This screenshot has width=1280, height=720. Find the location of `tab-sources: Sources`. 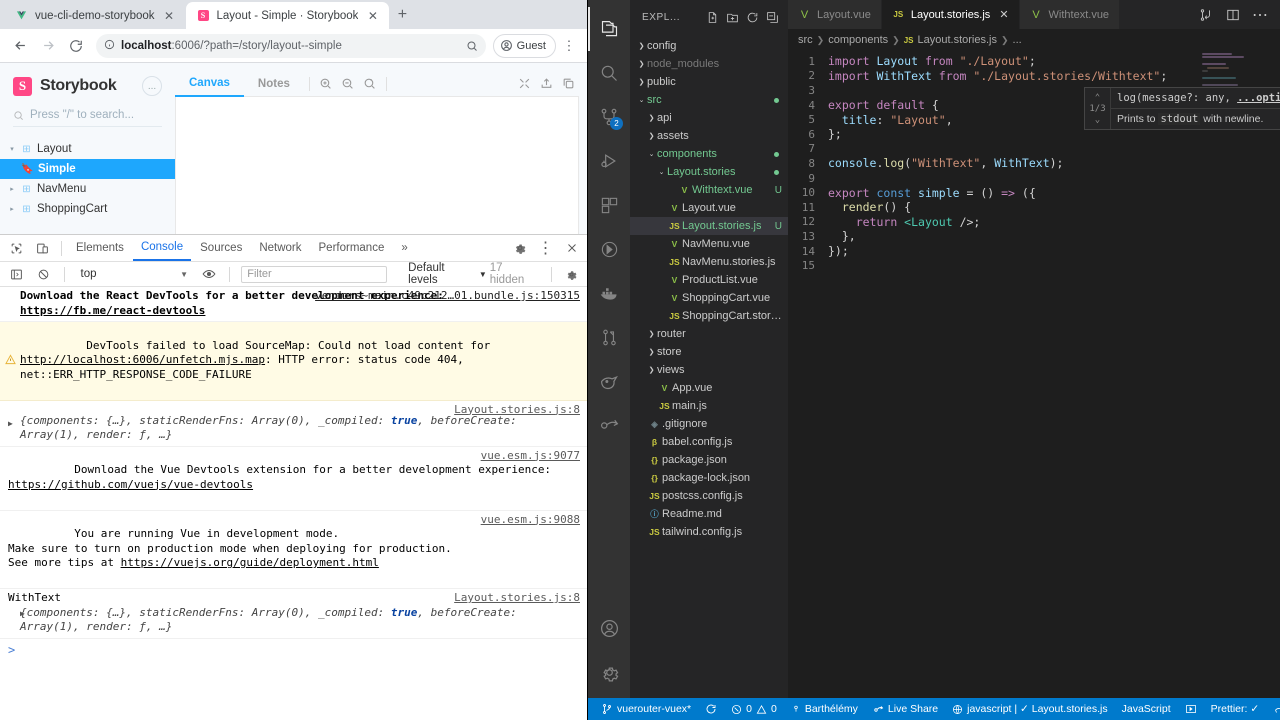

tab-sources: Sources is located at coordinates (221, 248).